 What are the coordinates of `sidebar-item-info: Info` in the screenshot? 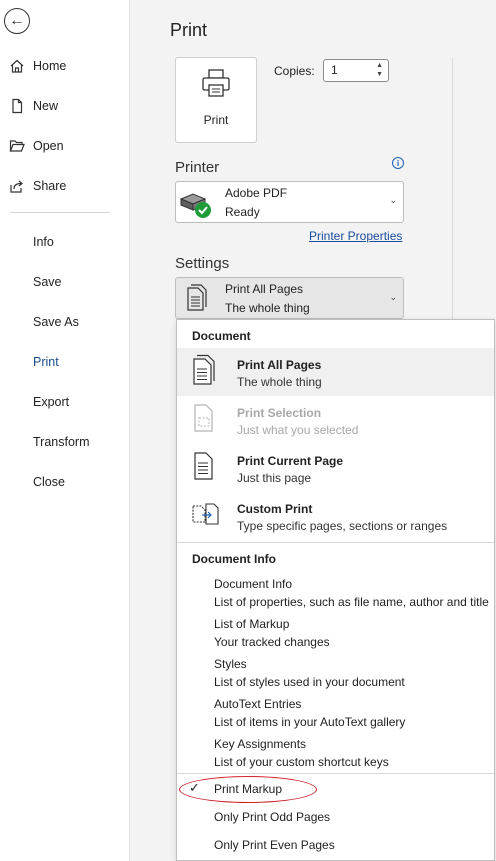 It's located at (65, 242).